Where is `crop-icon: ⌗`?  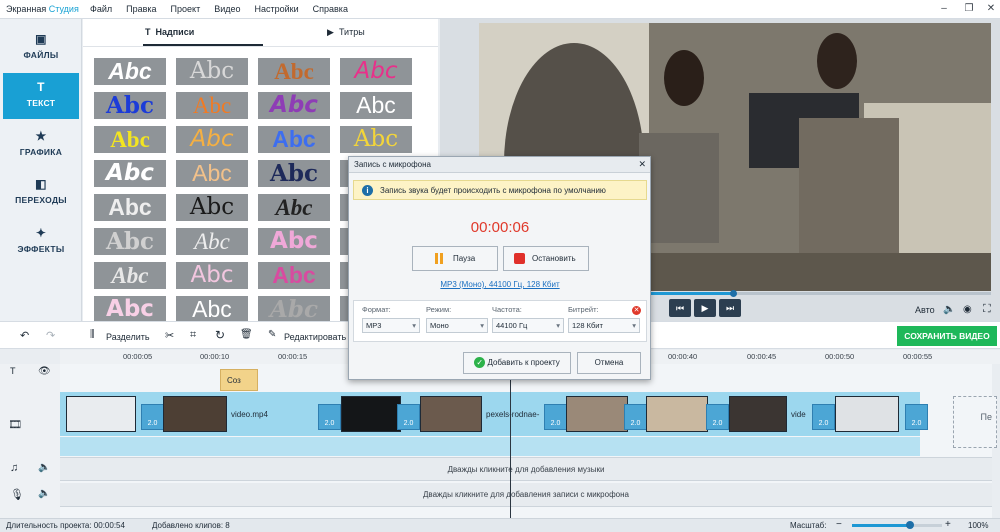
crop-icon: ⌗ is located at coordinates (193, 335).